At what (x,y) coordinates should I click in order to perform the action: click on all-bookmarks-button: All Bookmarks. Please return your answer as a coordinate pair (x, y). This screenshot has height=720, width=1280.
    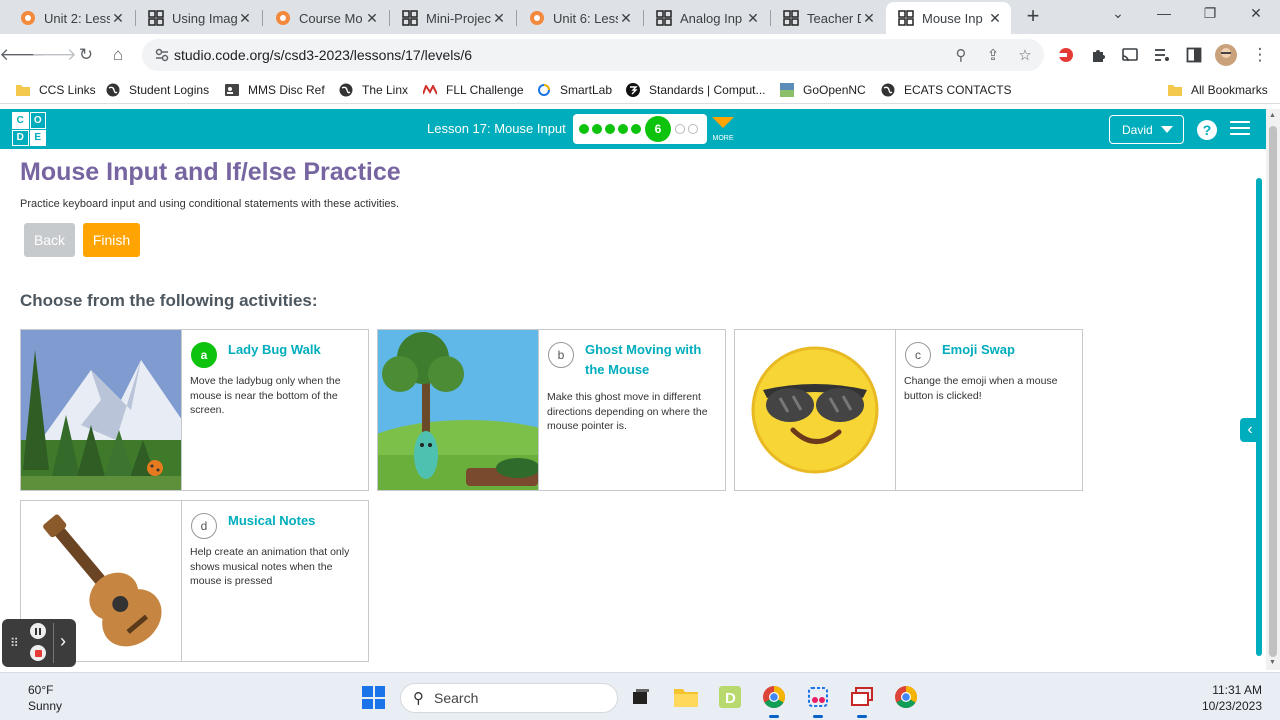
    Looking at the image, I should click on (1218, 90).